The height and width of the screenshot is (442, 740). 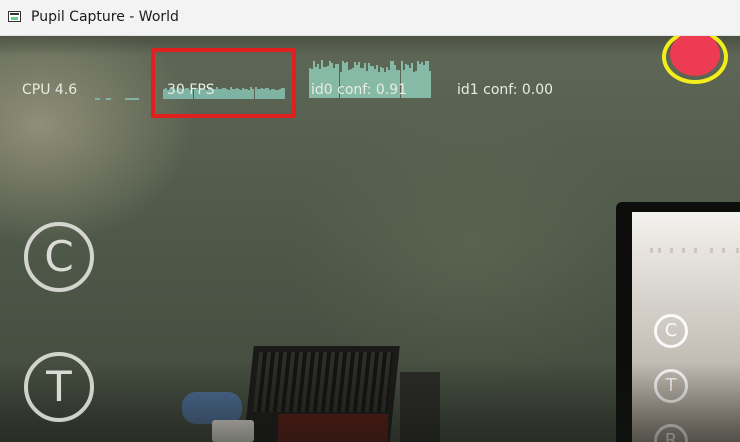 I want to click on mini-hud-graph, so click(x=694, y=251).